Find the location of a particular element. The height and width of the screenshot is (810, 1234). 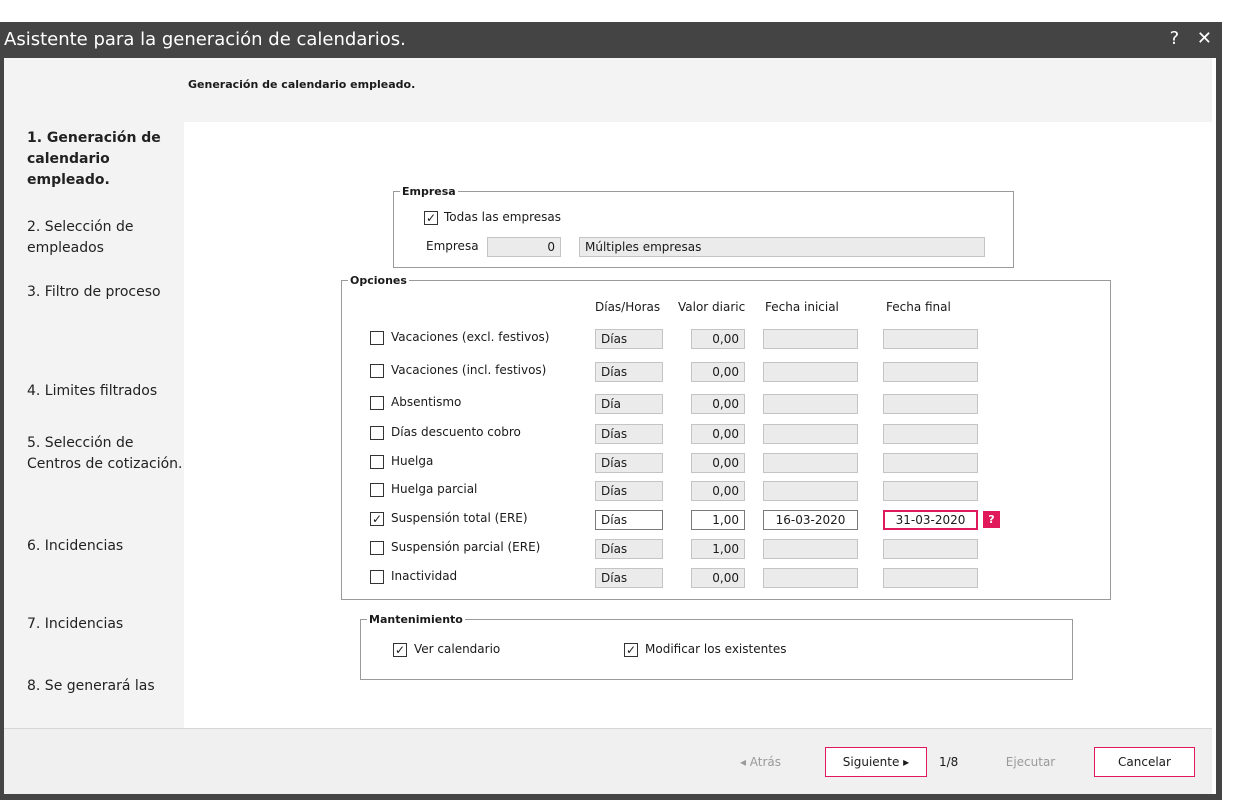

option-label: Suspensión parcial (ERE) is located at coordinates (466, 547).